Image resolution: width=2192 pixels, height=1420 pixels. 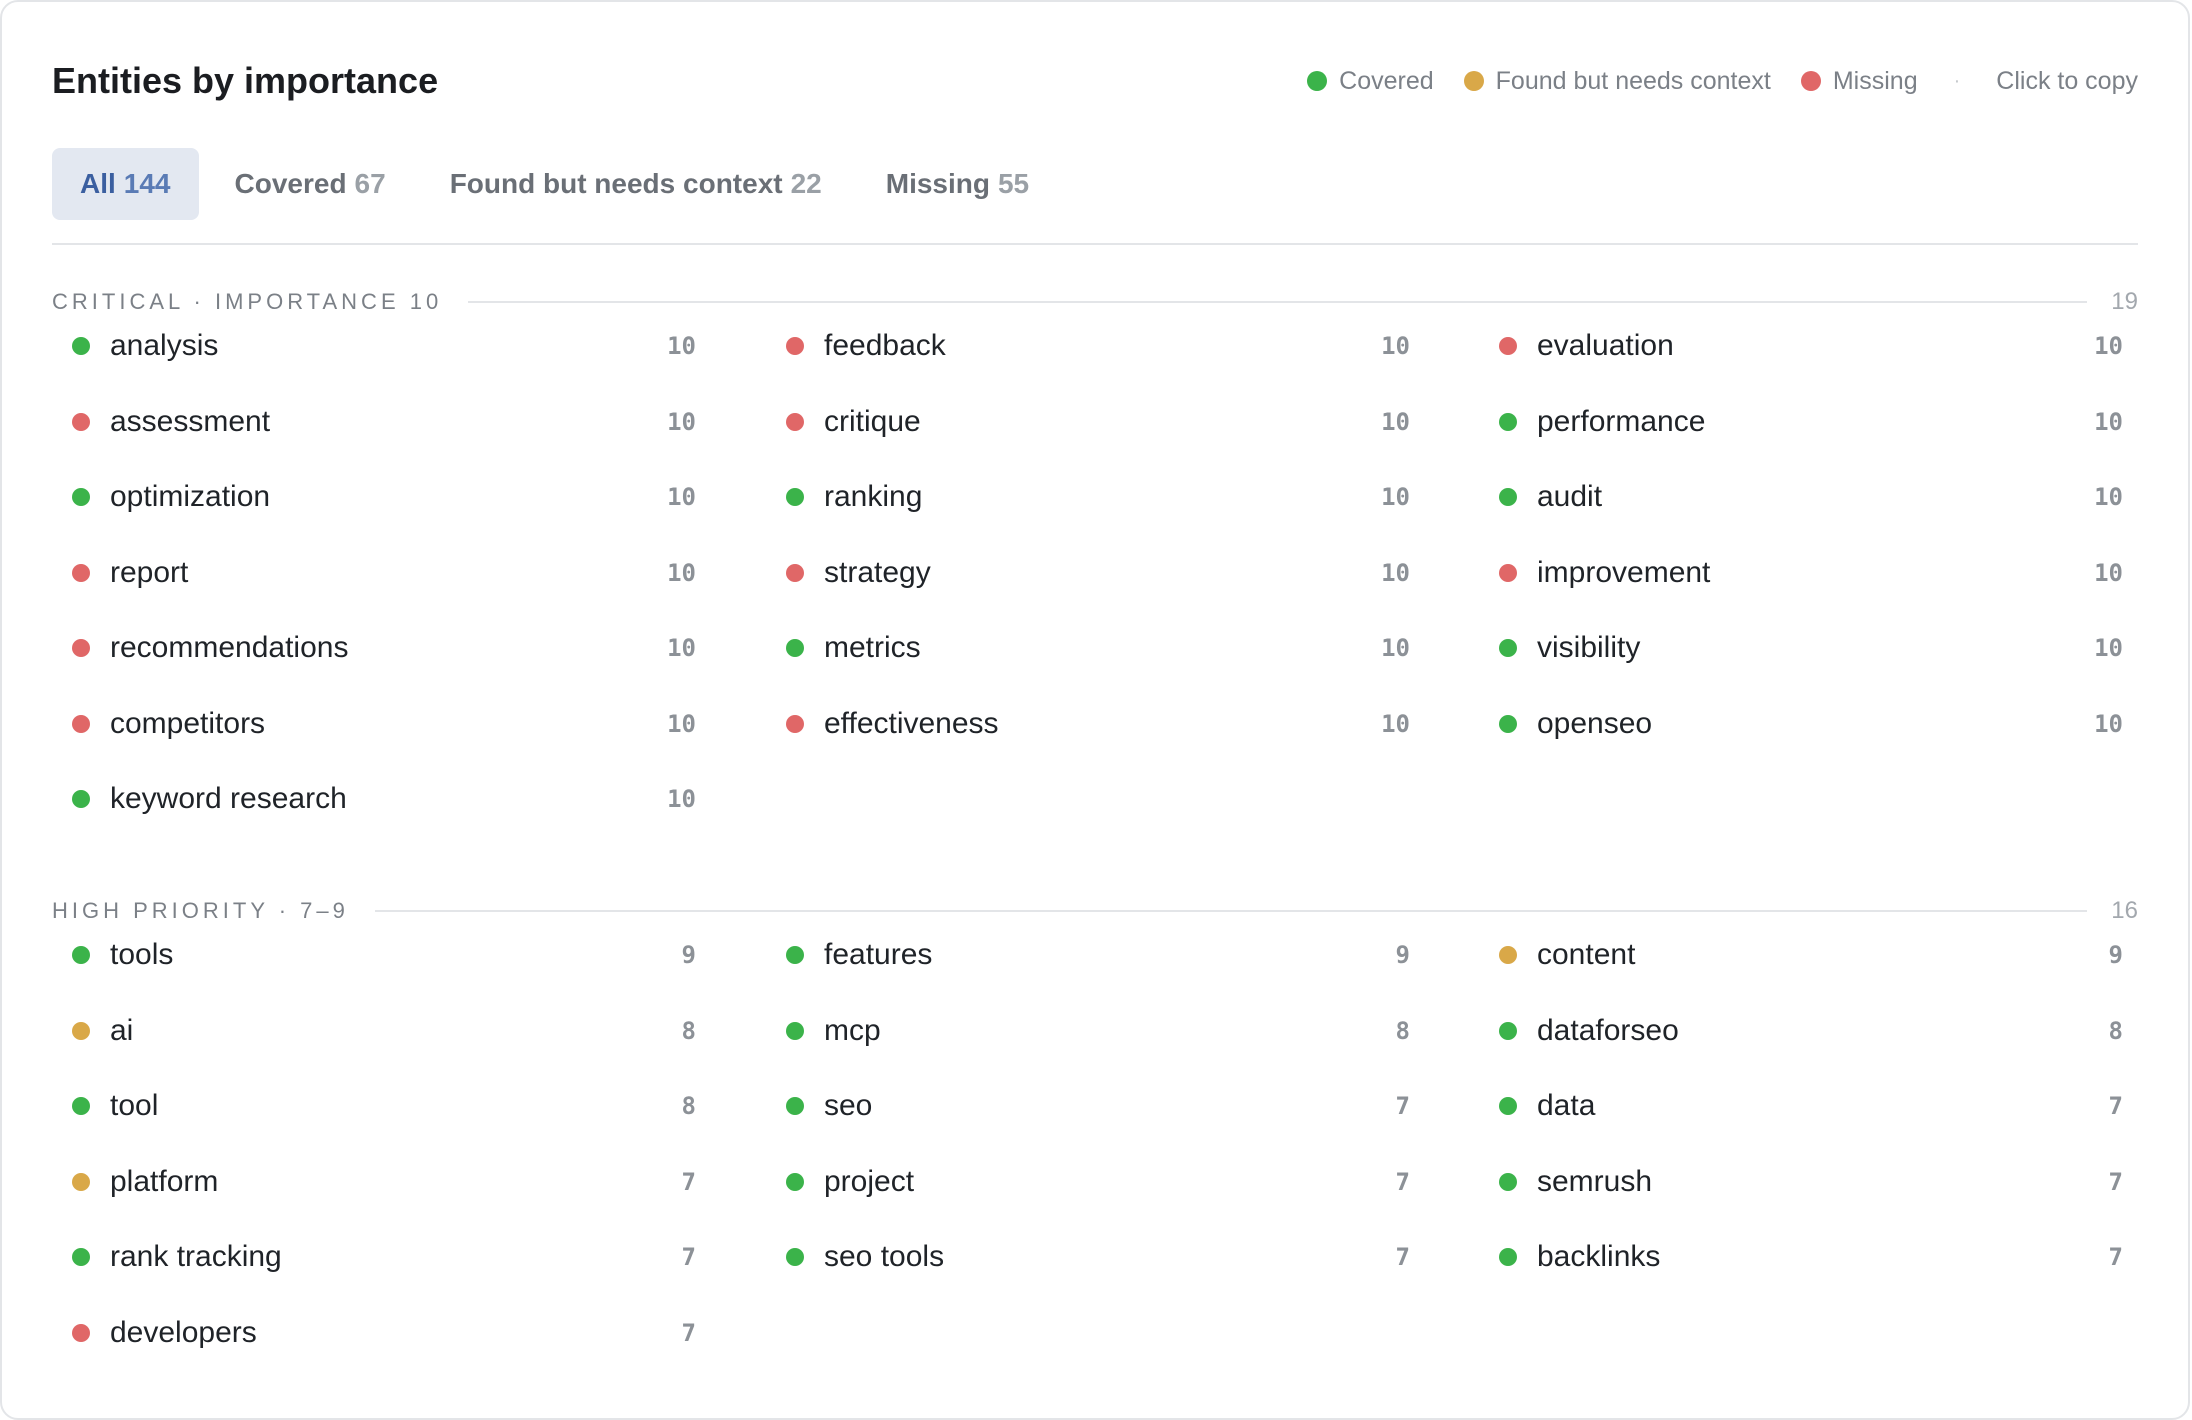 I want to click on entity-item: visibility 10, so click(x=1801, y=648).